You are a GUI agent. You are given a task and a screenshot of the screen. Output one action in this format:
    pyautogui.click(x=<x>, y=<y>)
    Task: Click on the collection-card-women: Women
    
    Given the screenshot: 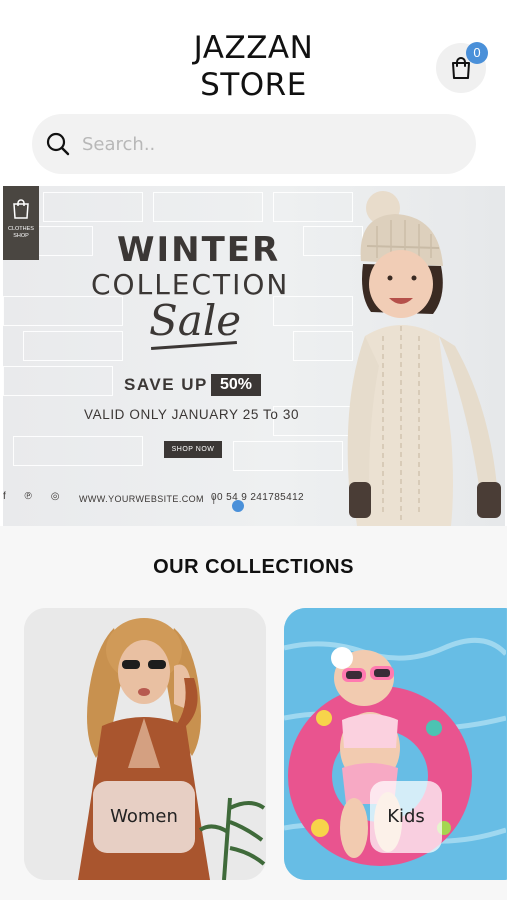 What is the action you would take?
    pyautogui.click(x=145, y=744)
    